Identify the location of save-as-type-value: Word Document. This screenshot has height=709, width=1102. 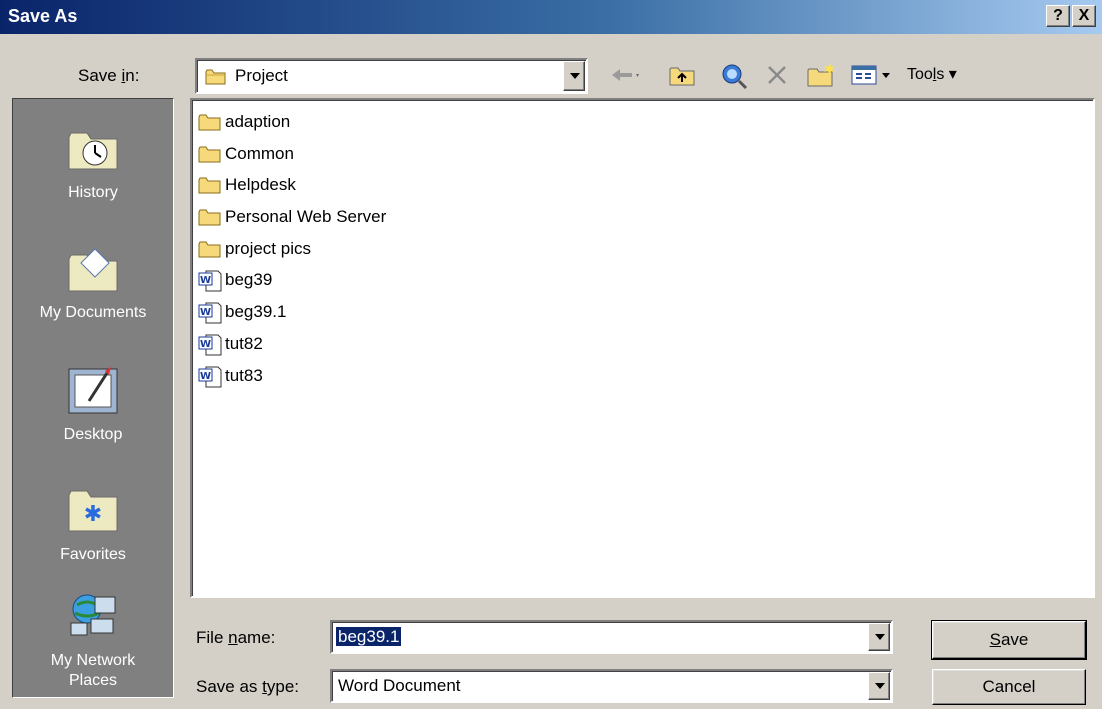
(399, 685).